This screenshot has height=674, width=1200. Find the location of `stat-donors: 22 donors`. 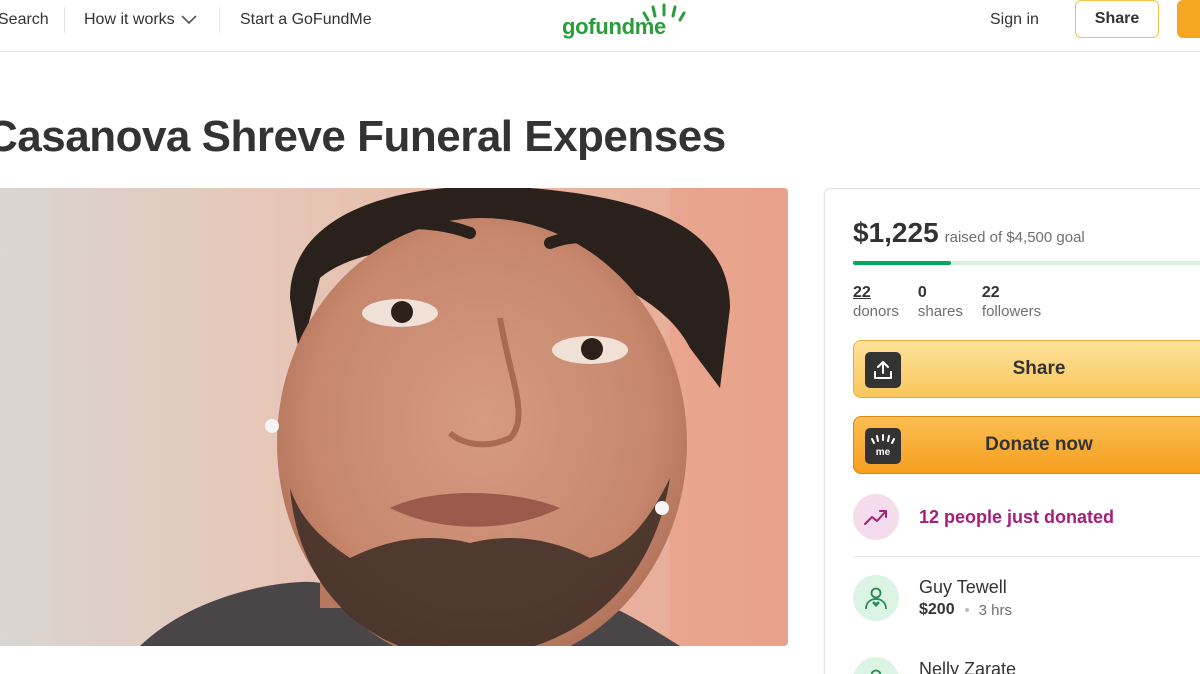

stat-donors: 22 donors is located at coordinates (876, 302).